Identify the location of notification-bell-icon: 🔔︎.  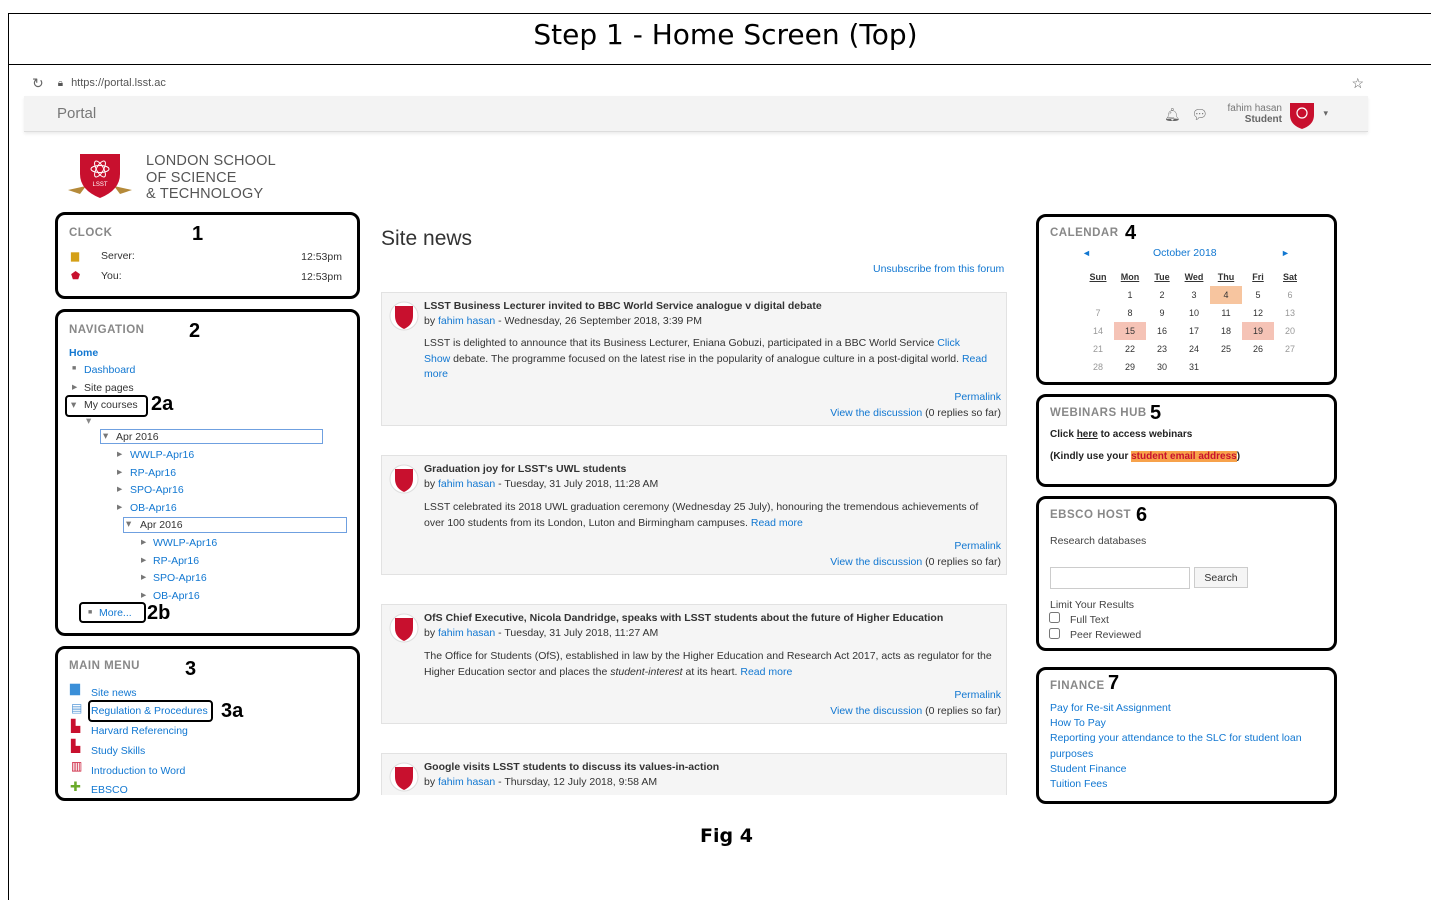
(1172, 114).